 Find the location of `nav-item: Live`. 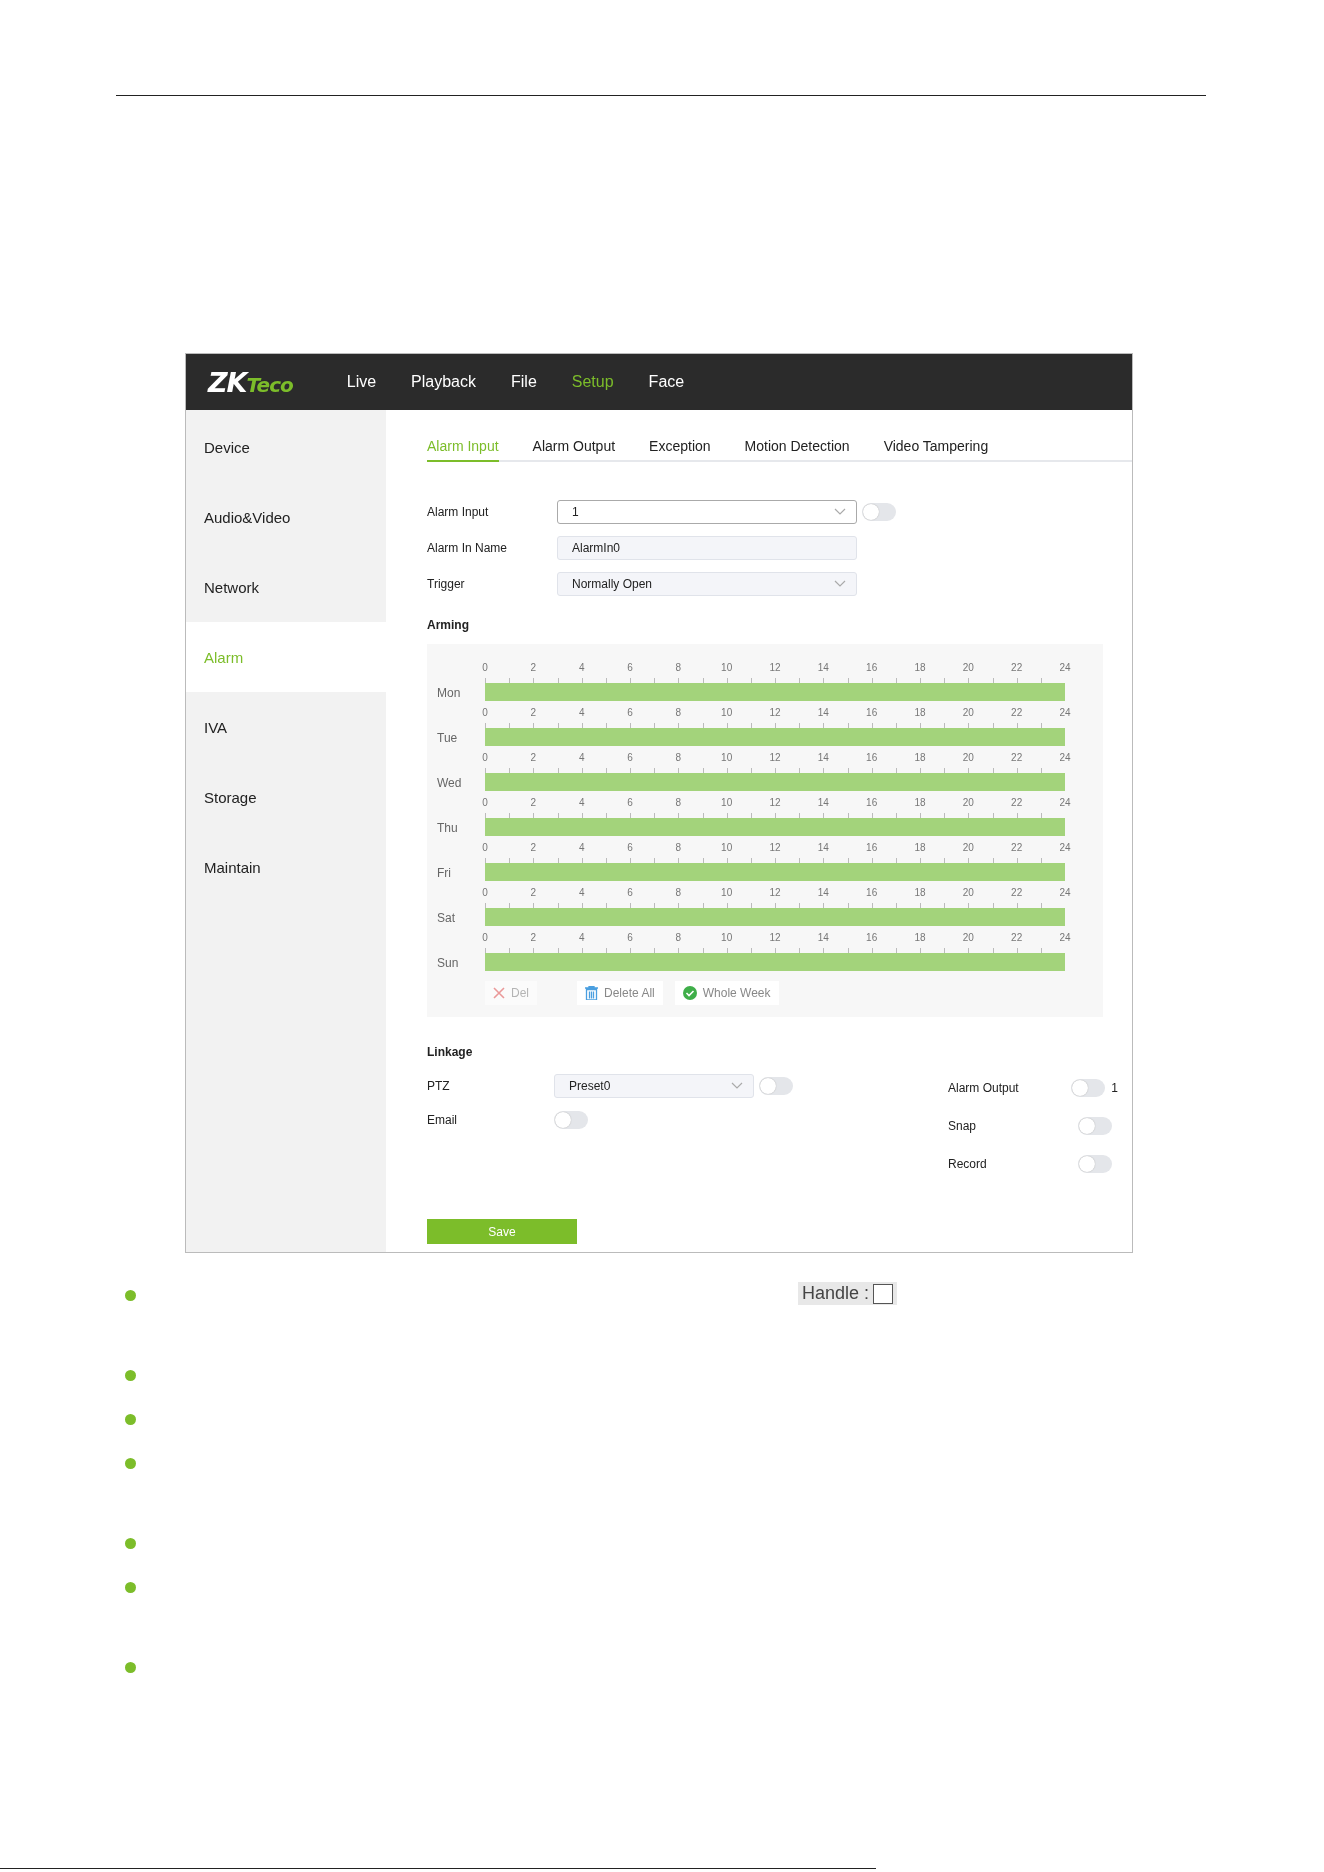

nav-item: Live is located at coordinates (361, 382).